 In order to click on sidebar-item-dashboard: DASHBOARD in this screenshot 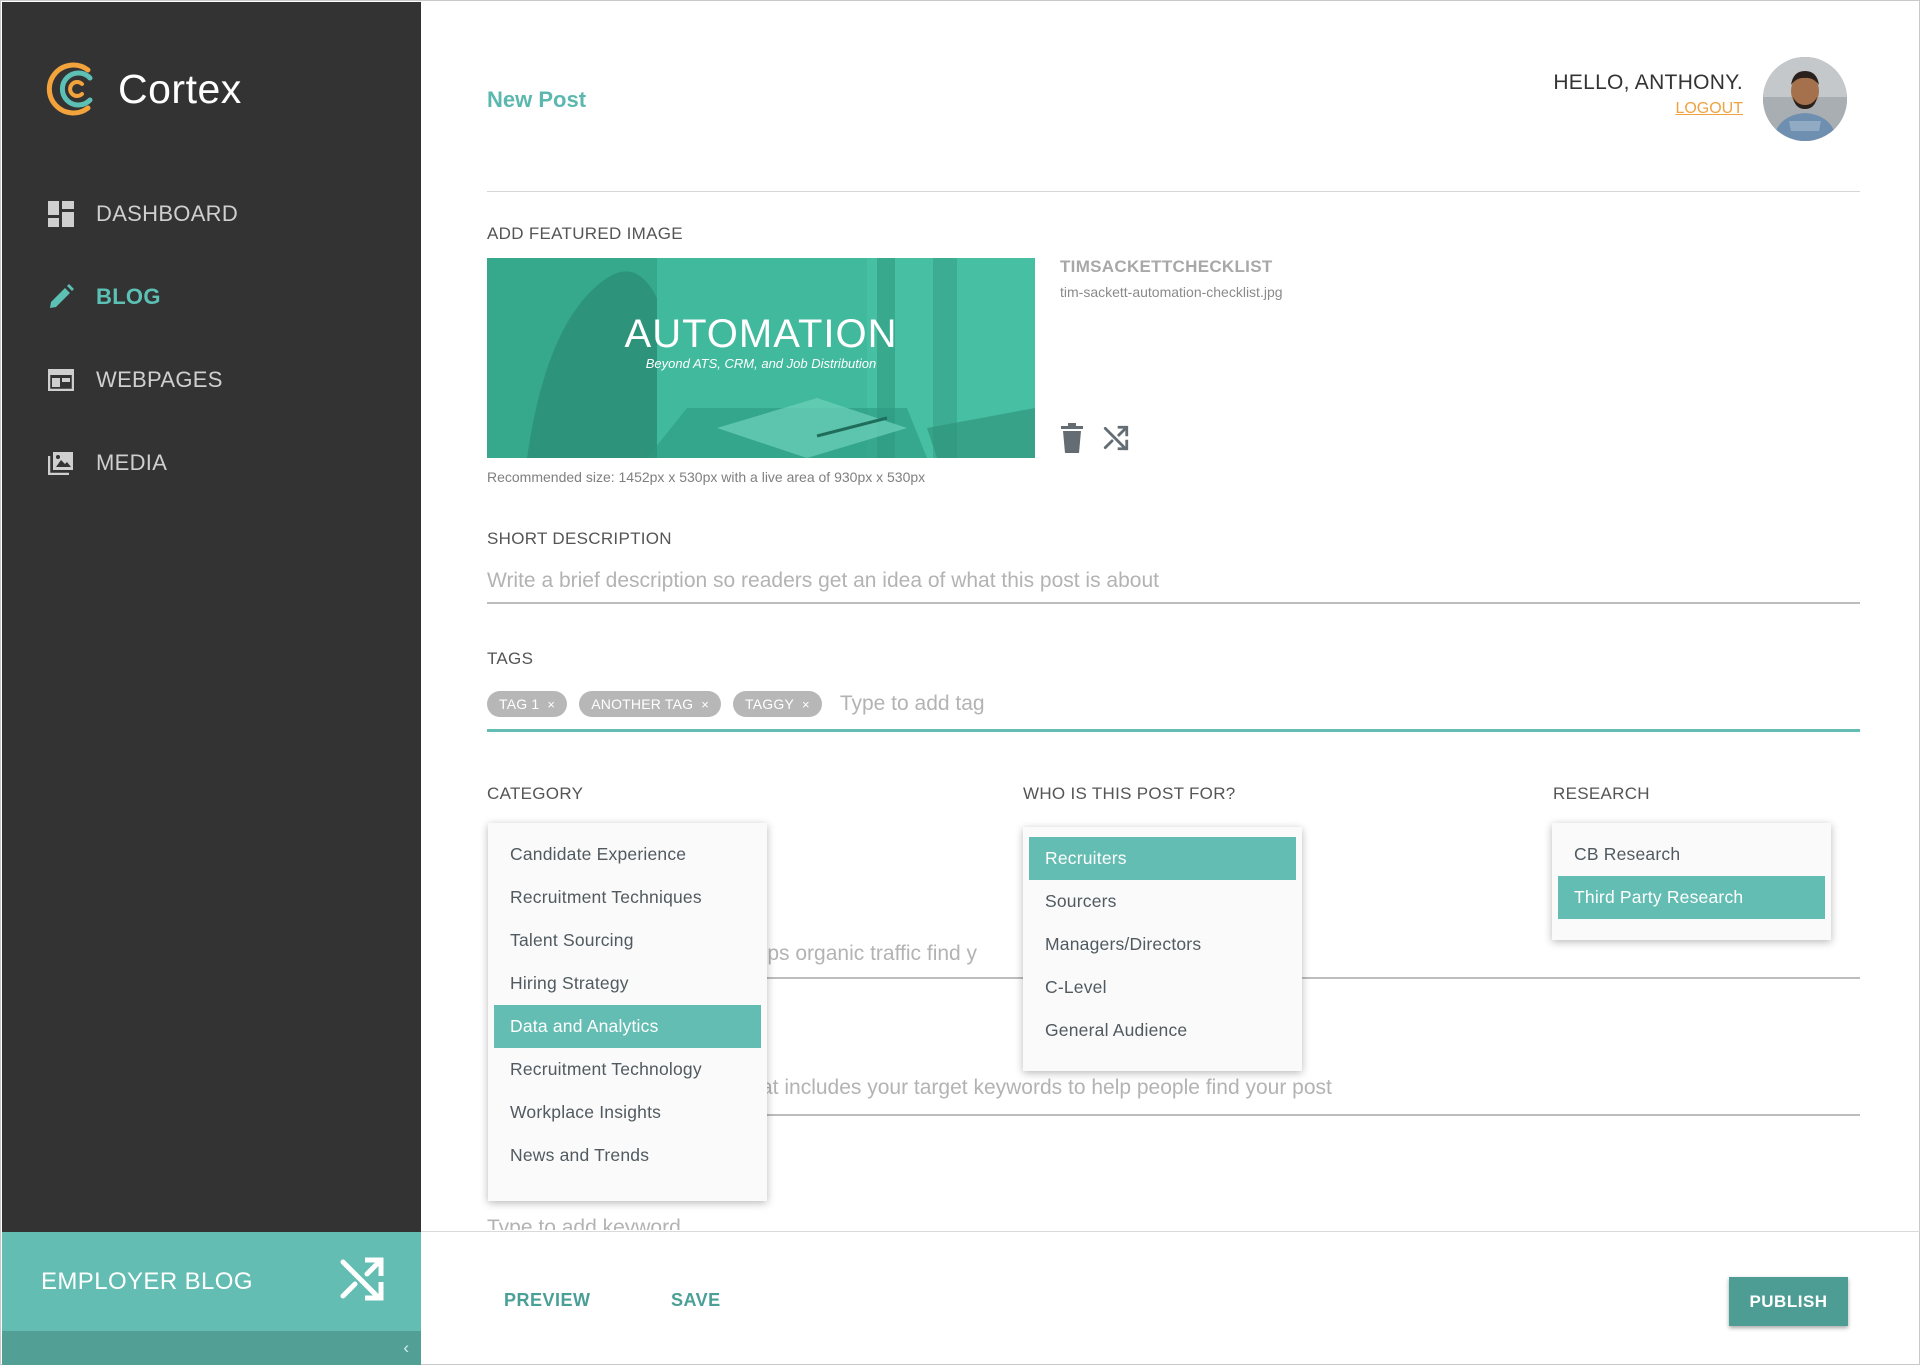, I will do `click(142, 213)`.